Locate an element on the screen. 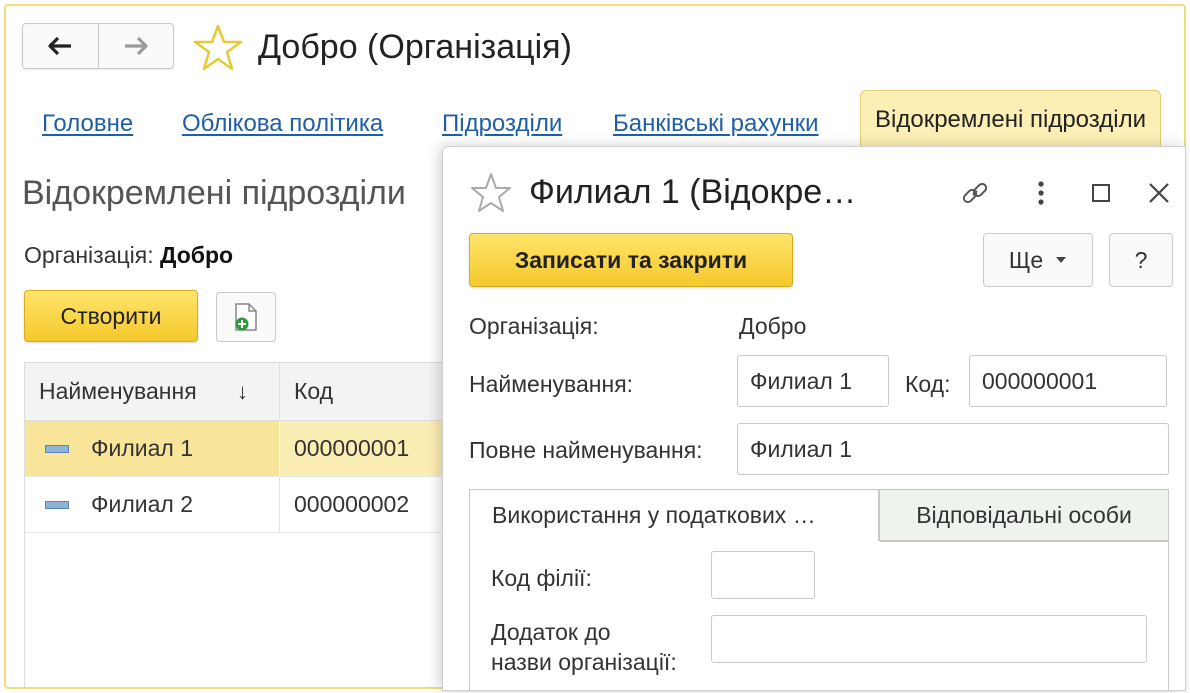  maximize-button is located at coordinates (1101, 193).